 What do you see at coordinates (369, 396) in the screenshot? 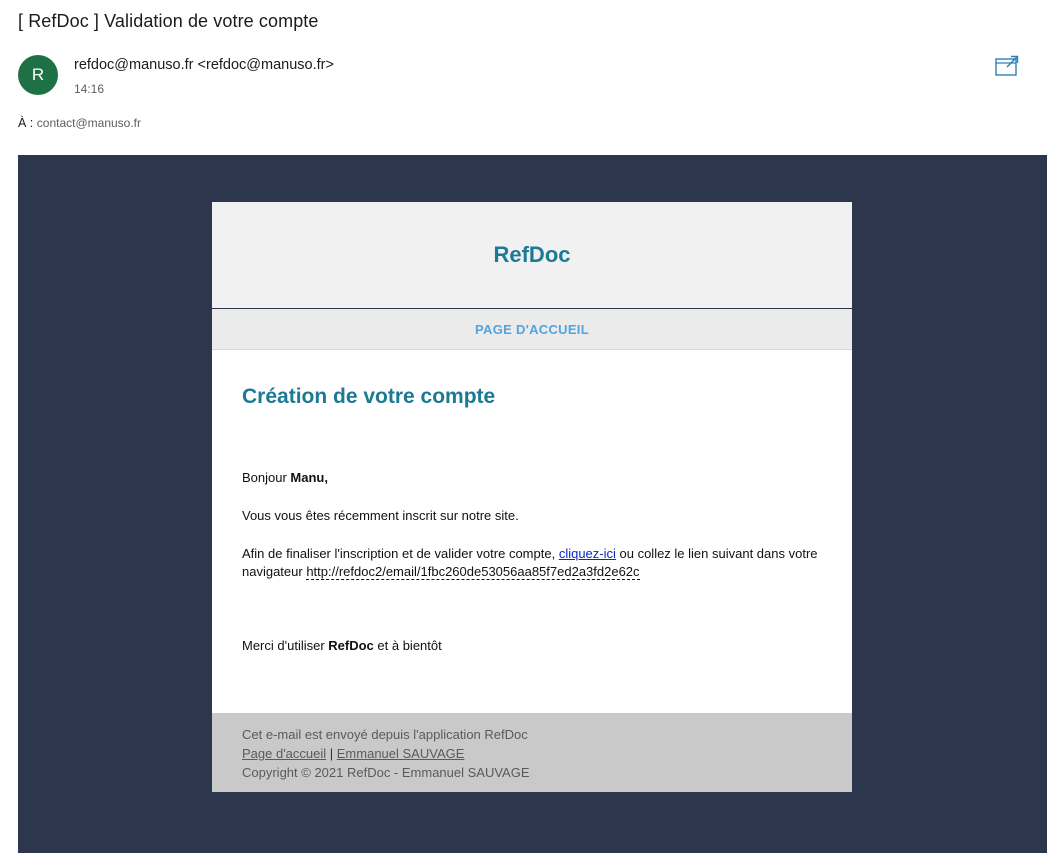
I see `content-title: Création de votre compte` at bounding box center [369, 396].